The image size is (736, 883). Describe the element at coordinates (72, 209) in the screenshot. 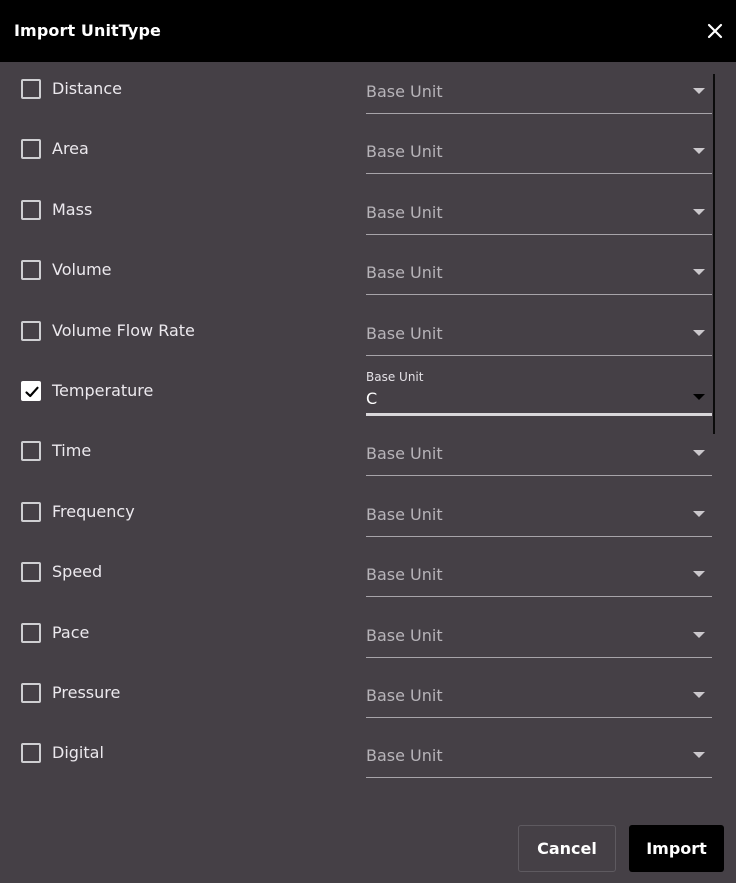

I see `unit-type-label: Mass` at that location.